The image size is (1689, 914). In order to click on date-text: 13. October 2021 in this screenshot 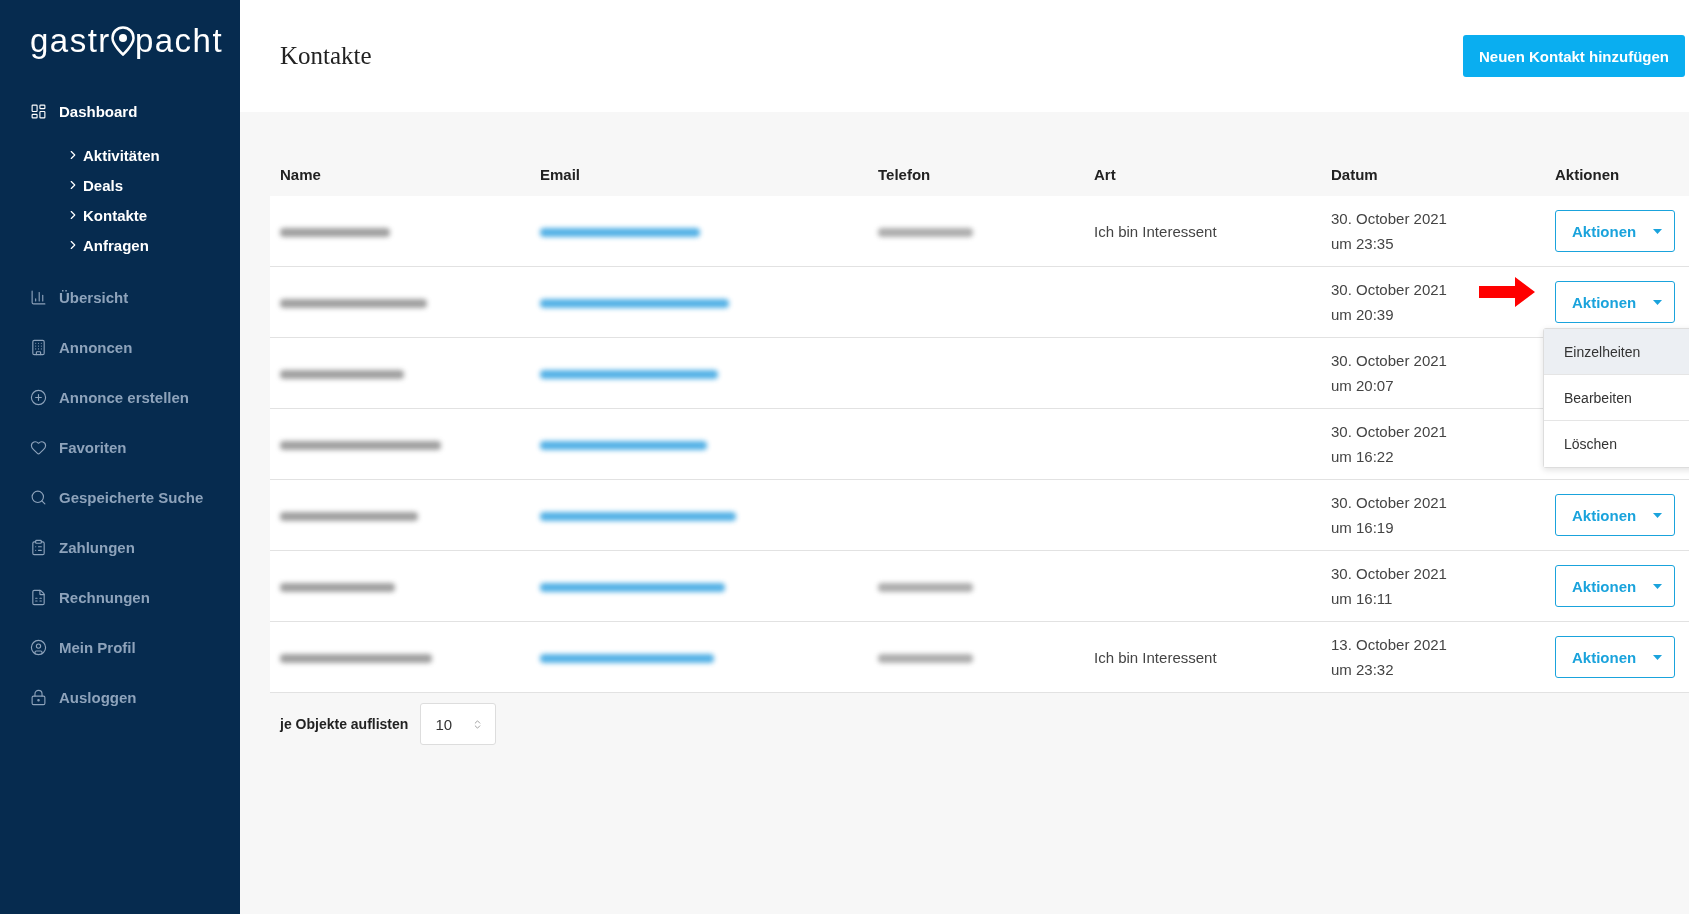, I will do `click(1389, 645)`.